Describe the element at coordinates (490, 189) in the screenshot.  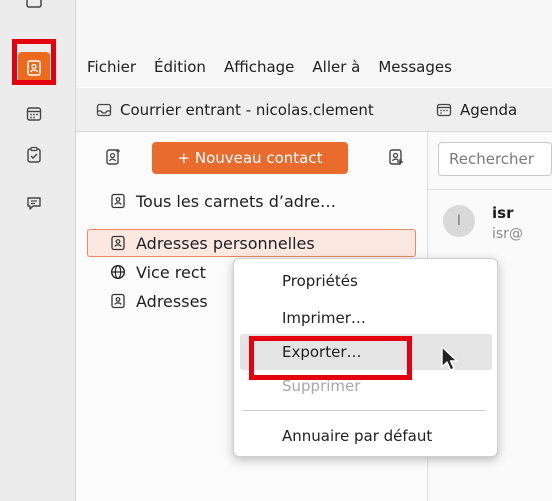
I see `divider` at that location.